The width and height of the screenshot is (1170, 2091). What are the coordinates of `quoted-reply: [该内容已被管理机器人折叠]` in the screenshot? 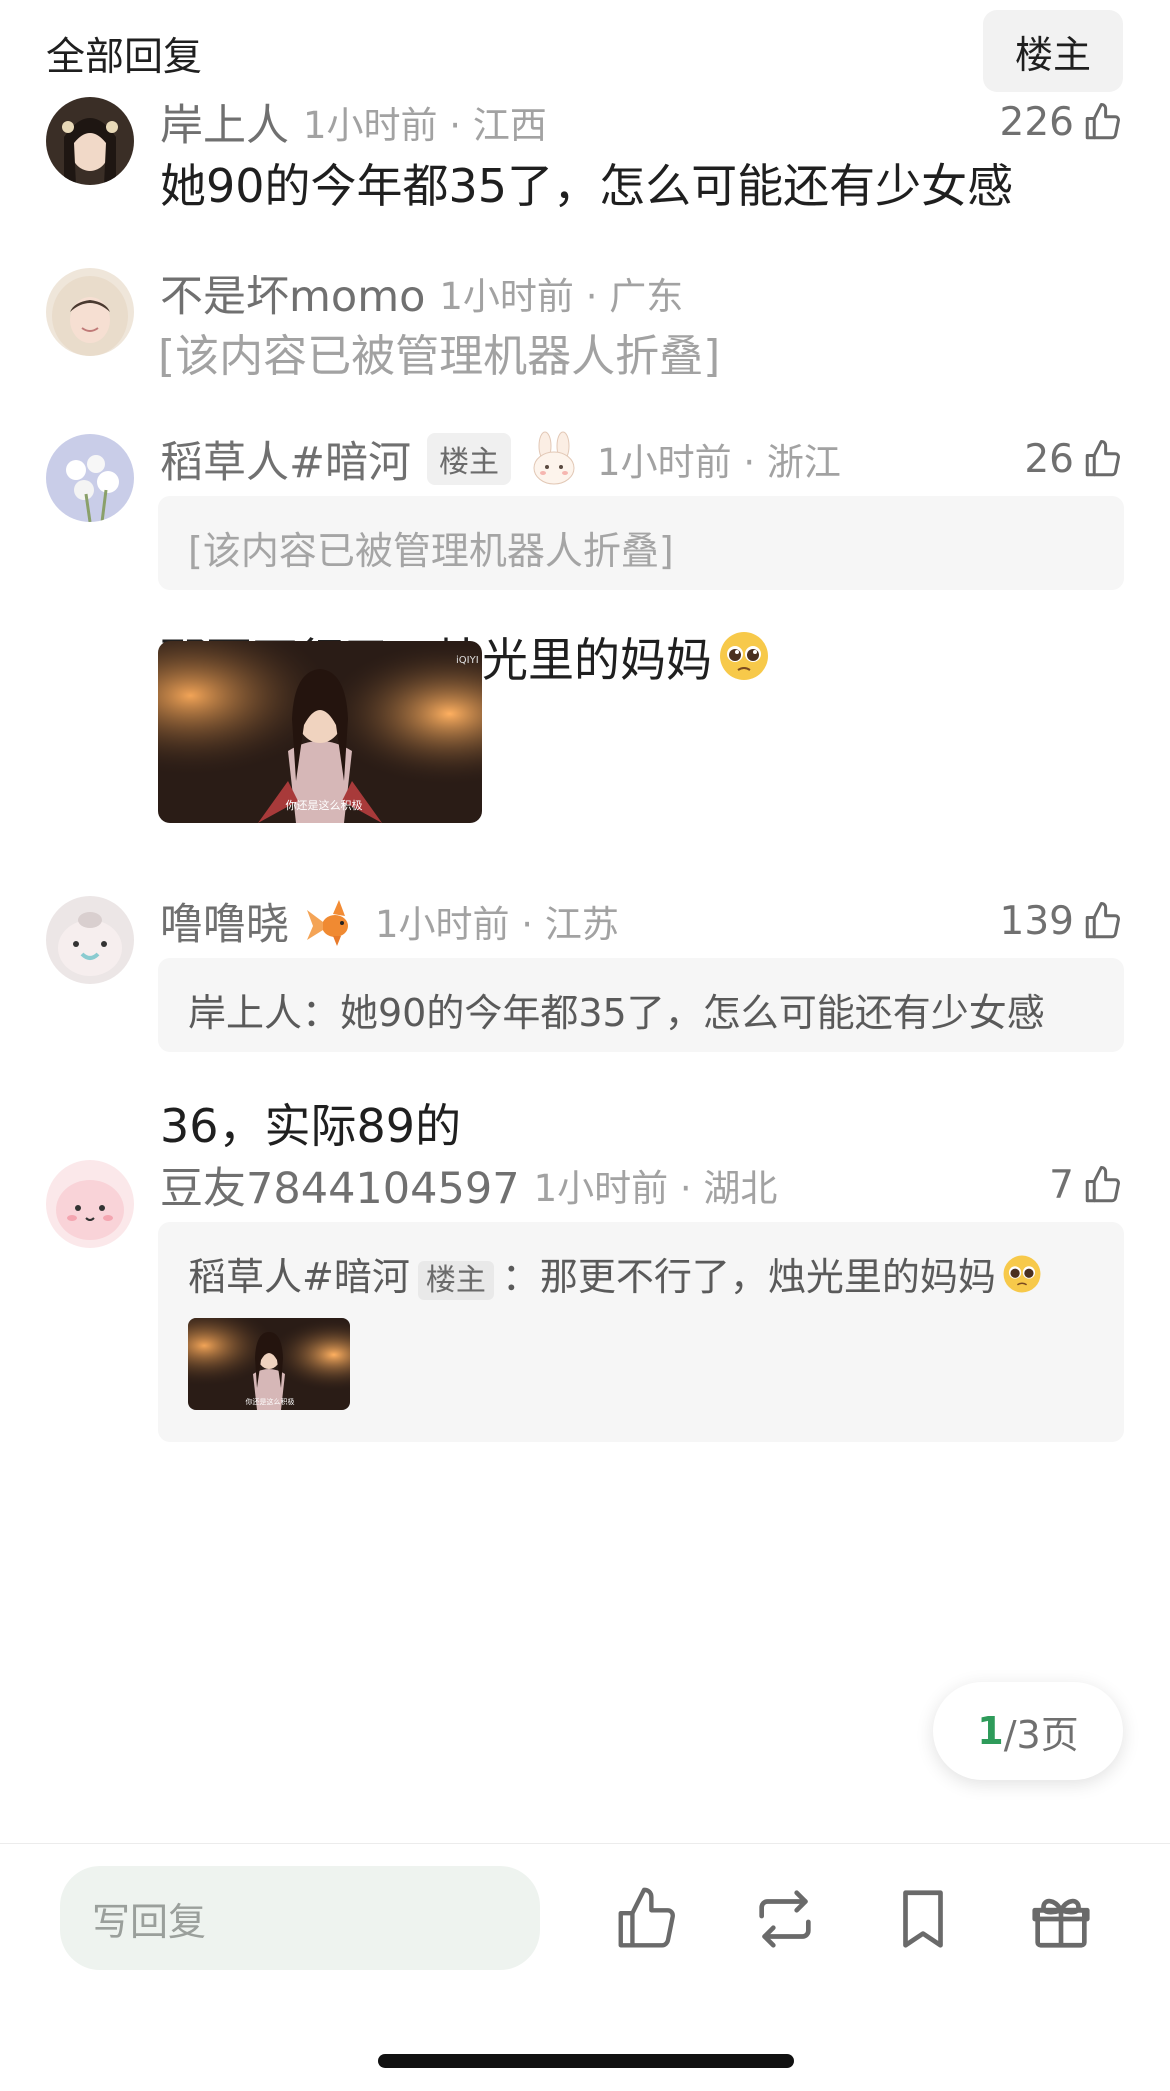 It's located at (641, 543).